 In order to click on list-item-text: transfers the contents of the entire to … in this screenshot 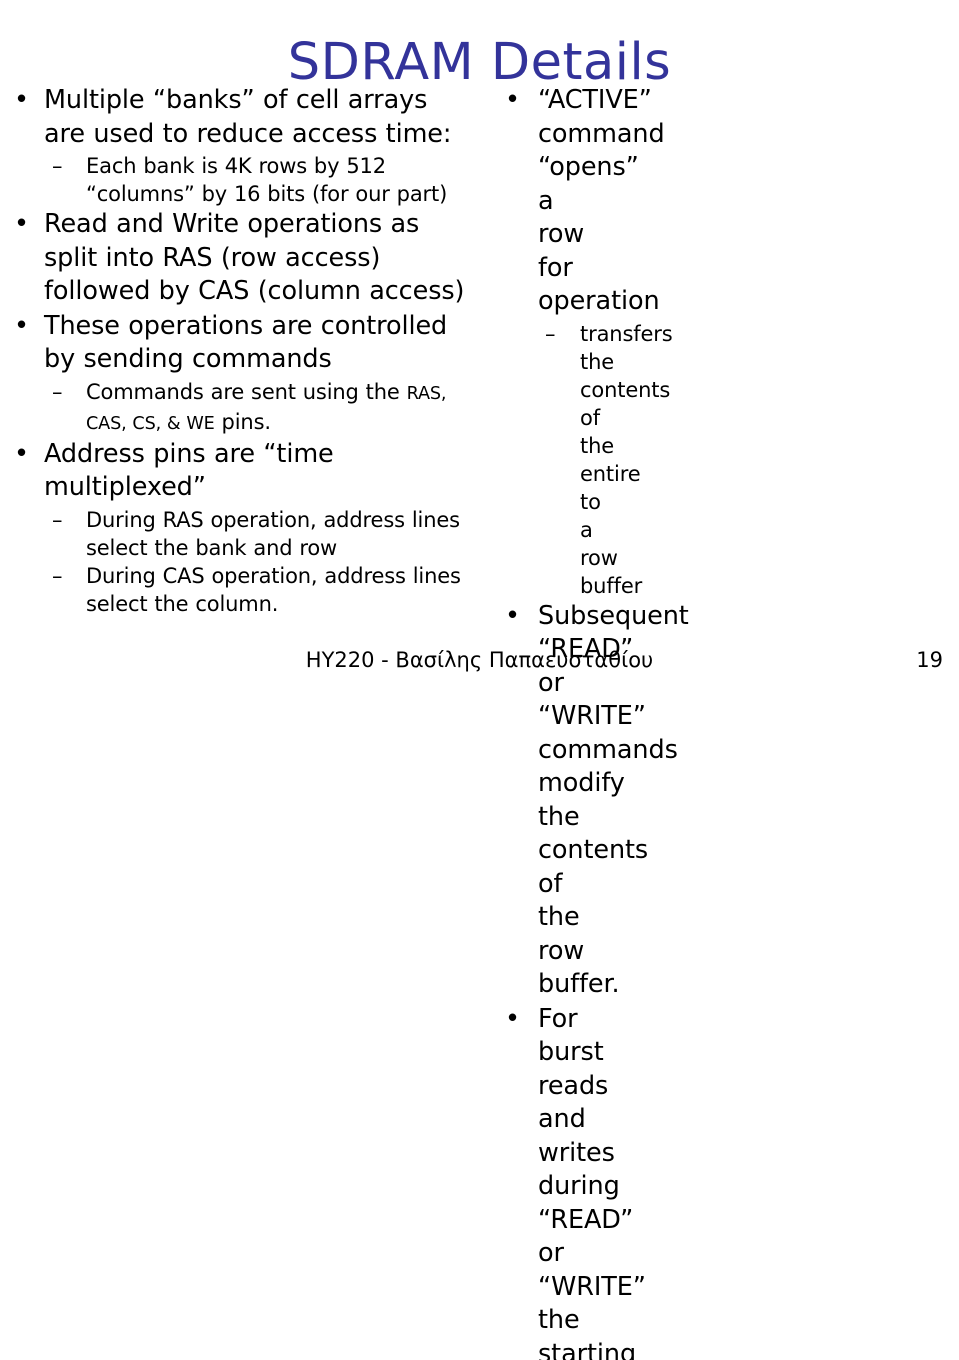, I will do `click(626, 460)`.